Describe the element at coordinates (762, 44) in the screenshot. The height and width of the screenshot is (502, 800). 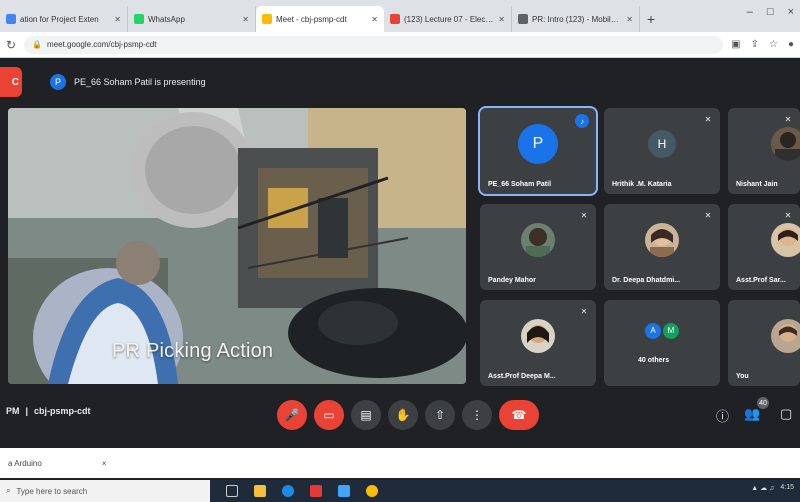
I see `toolbar-icons: ▣ ⇪ ☆ ●` at that location.